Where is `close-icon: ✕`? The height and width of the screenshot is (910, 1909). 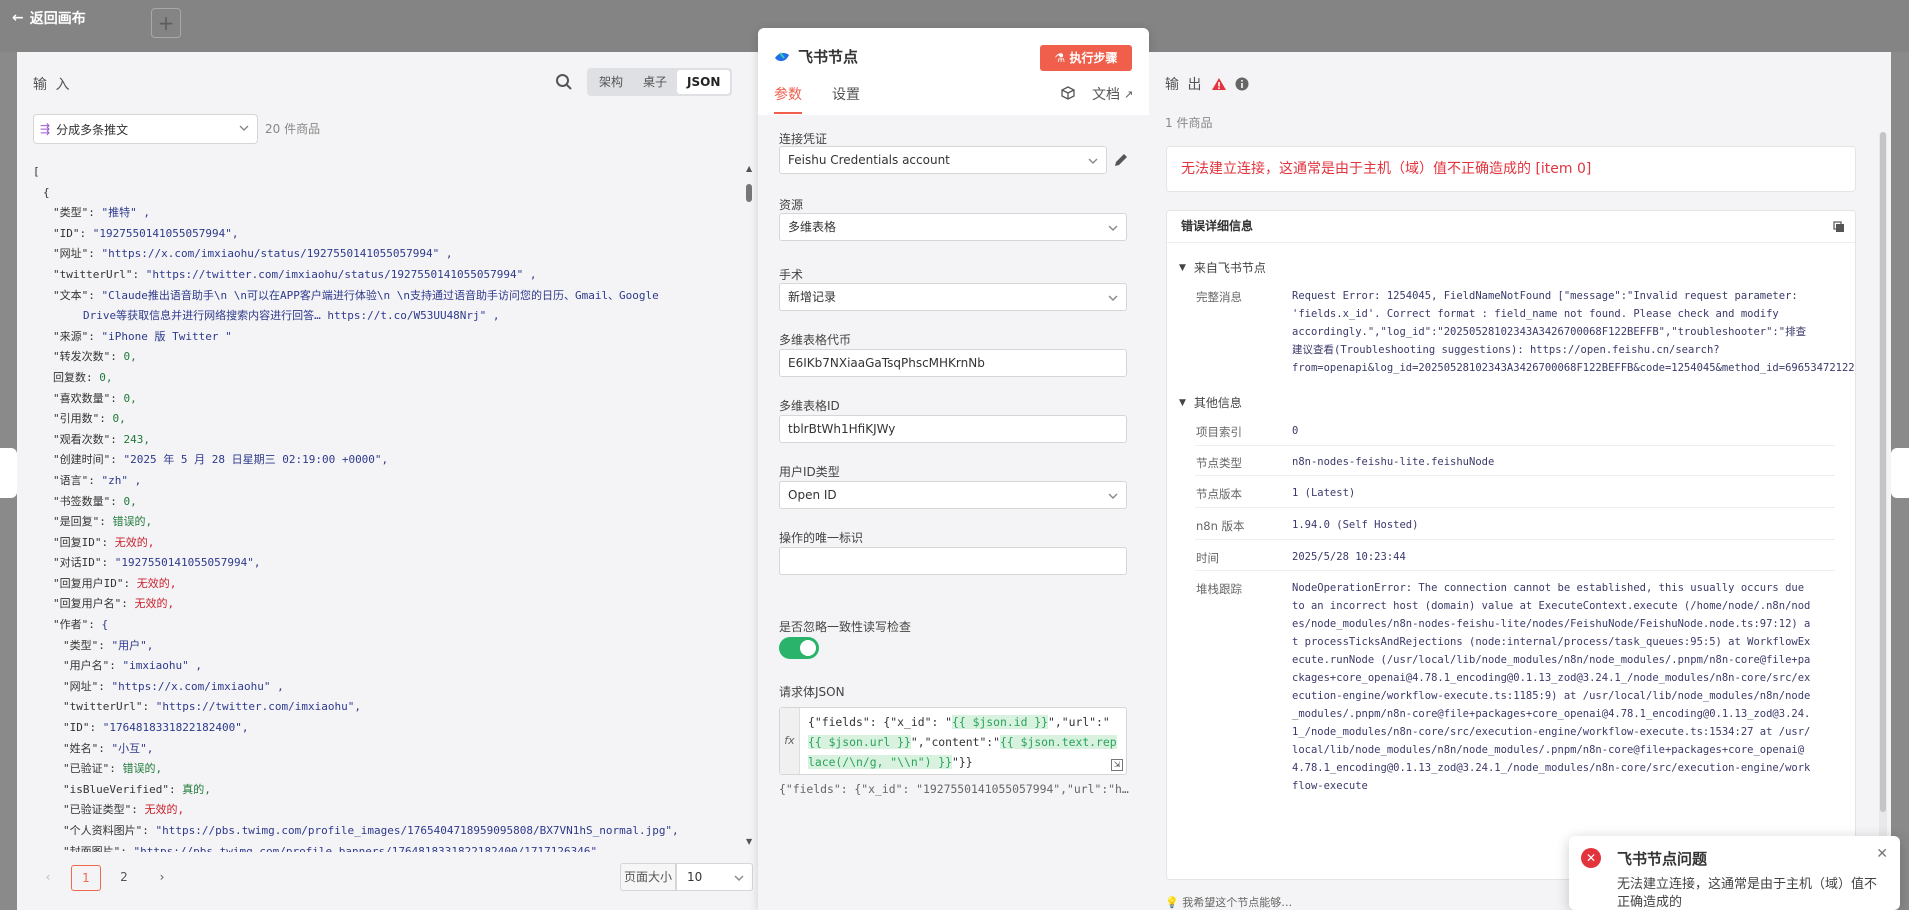
close-icon: ✕ is located at coordinates (1882, 854).